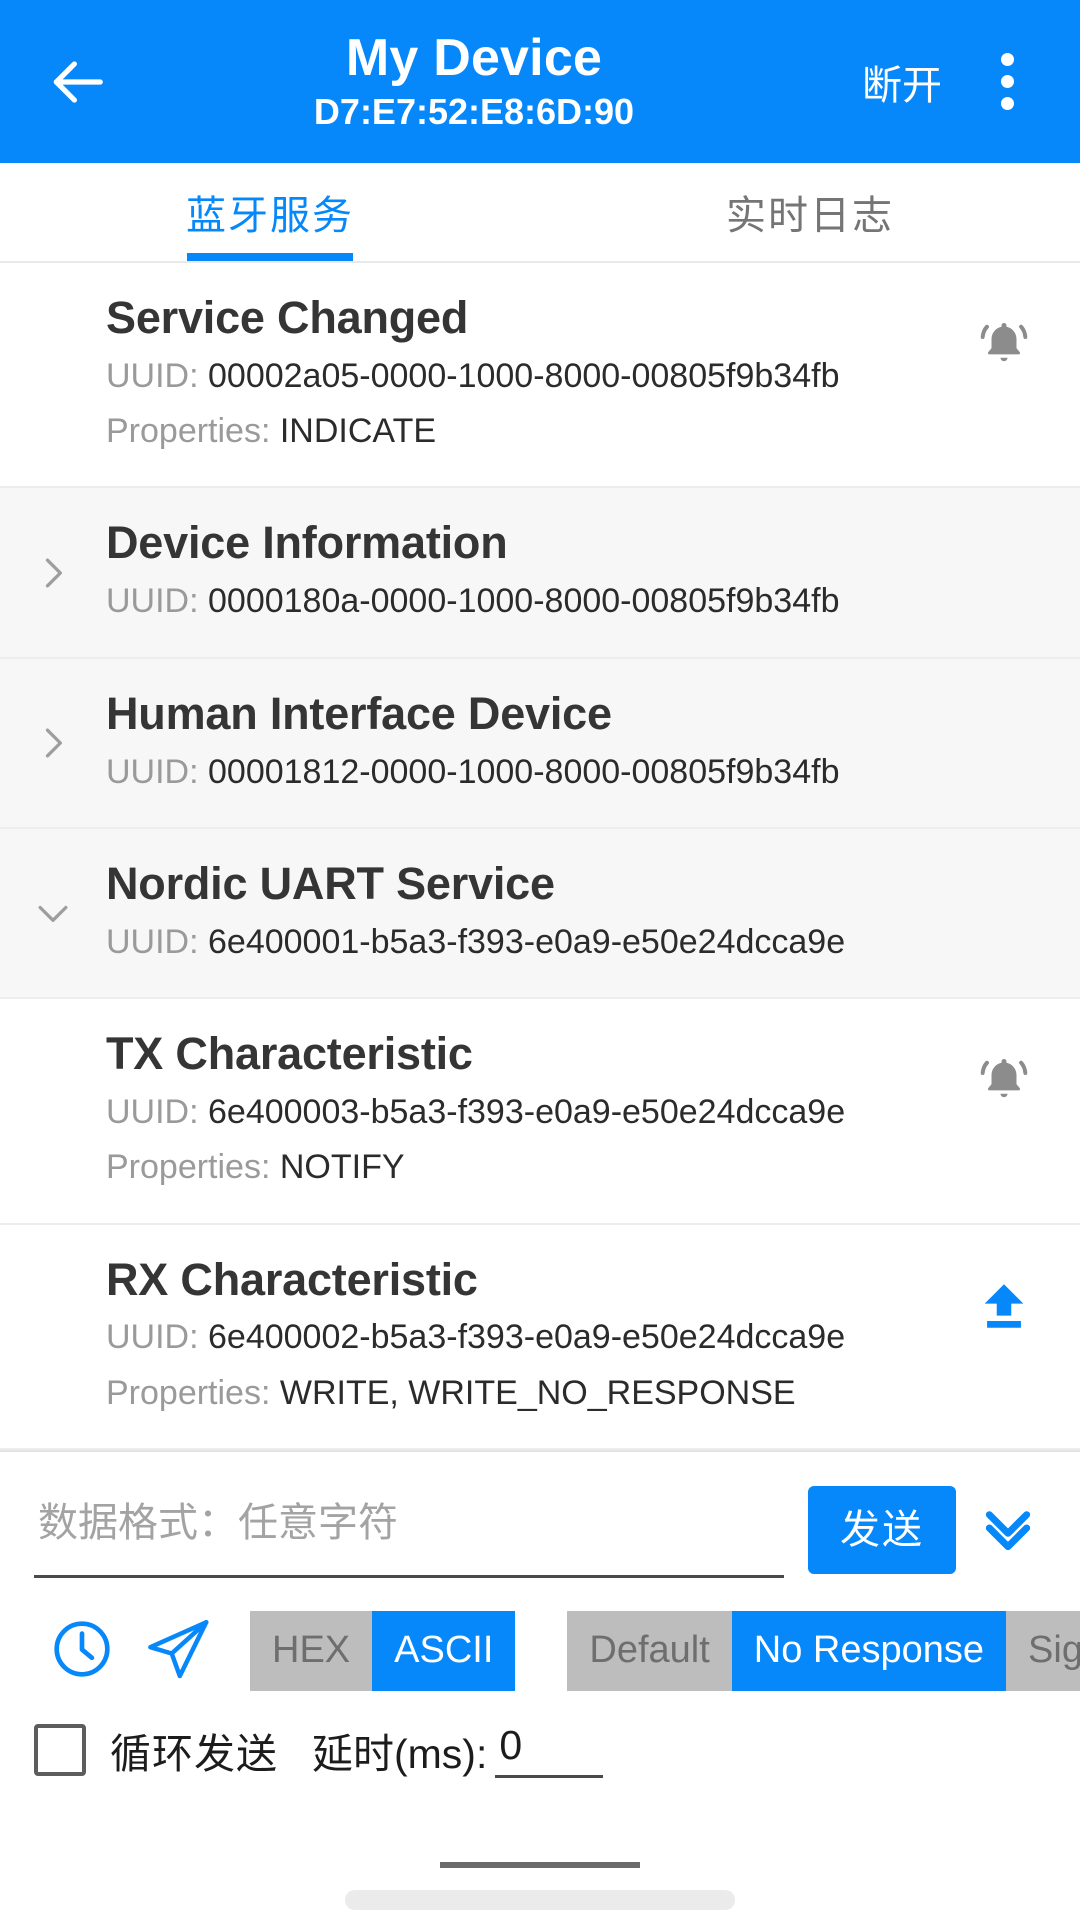  Describe the element at coordinates (359, 713) in the screenshot. I see `service-title: Human Interface Device` at that location.